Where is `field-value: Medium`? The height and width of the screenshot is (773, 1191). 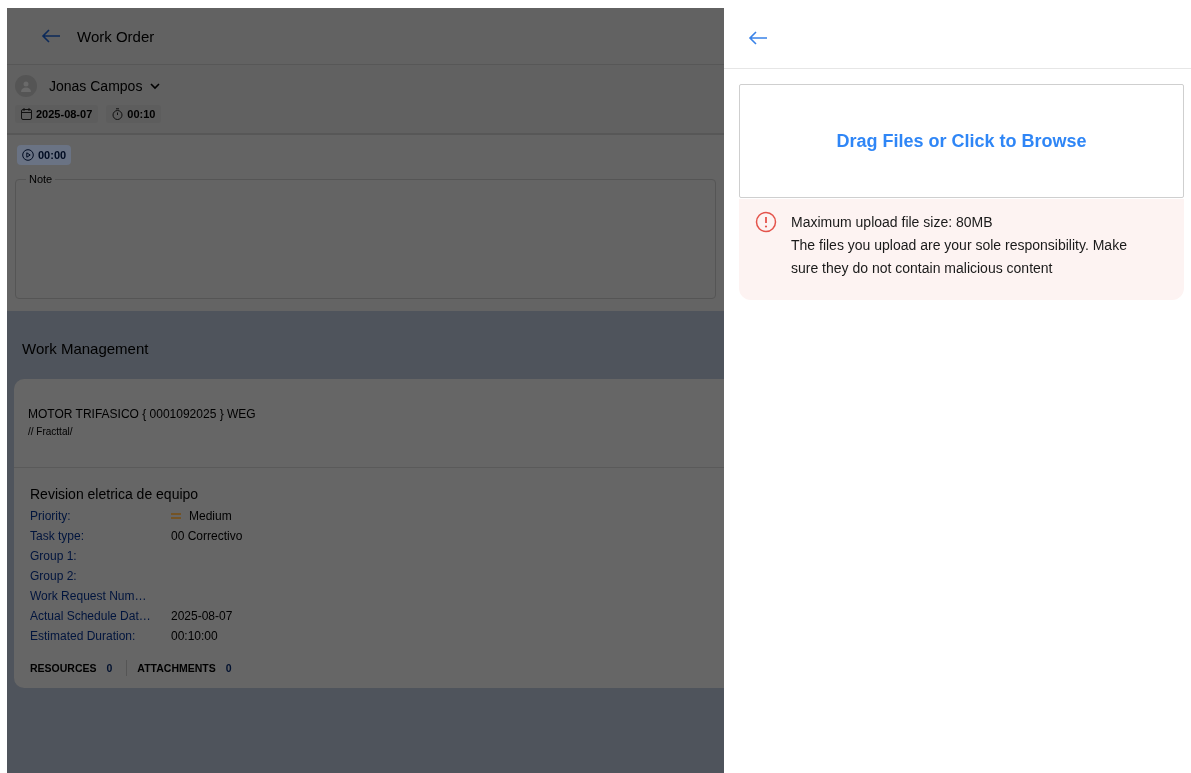
field-value: Medium is located at coordinates (210, 516).